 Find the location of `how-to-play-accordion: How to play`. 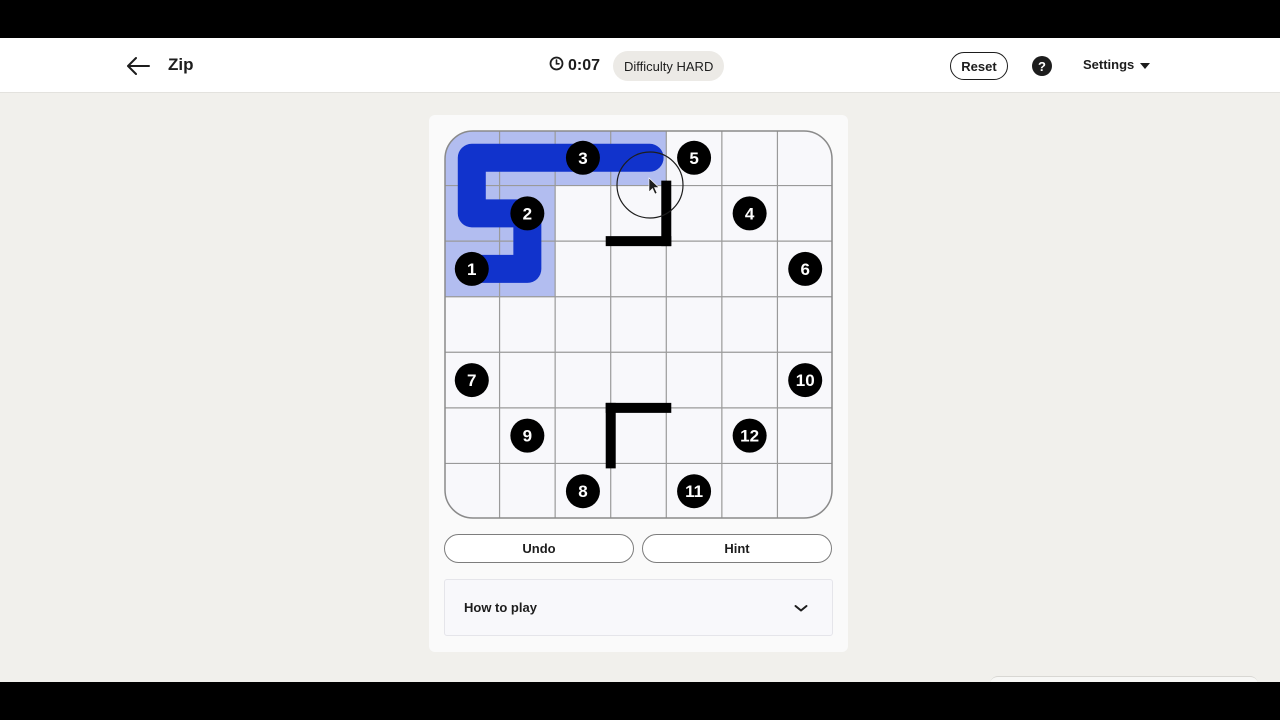

how-to-play-accordion: How to play is located at coordinates (638, 607).